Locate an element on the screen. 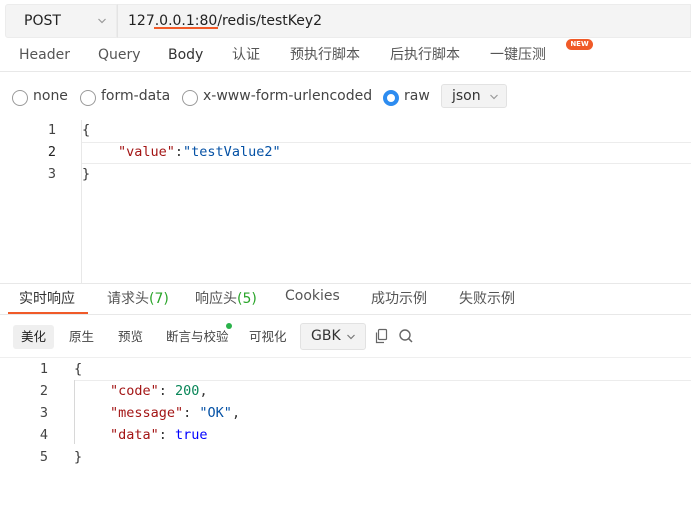  code-line: "code": 200, is located at coordinates (159, 391).